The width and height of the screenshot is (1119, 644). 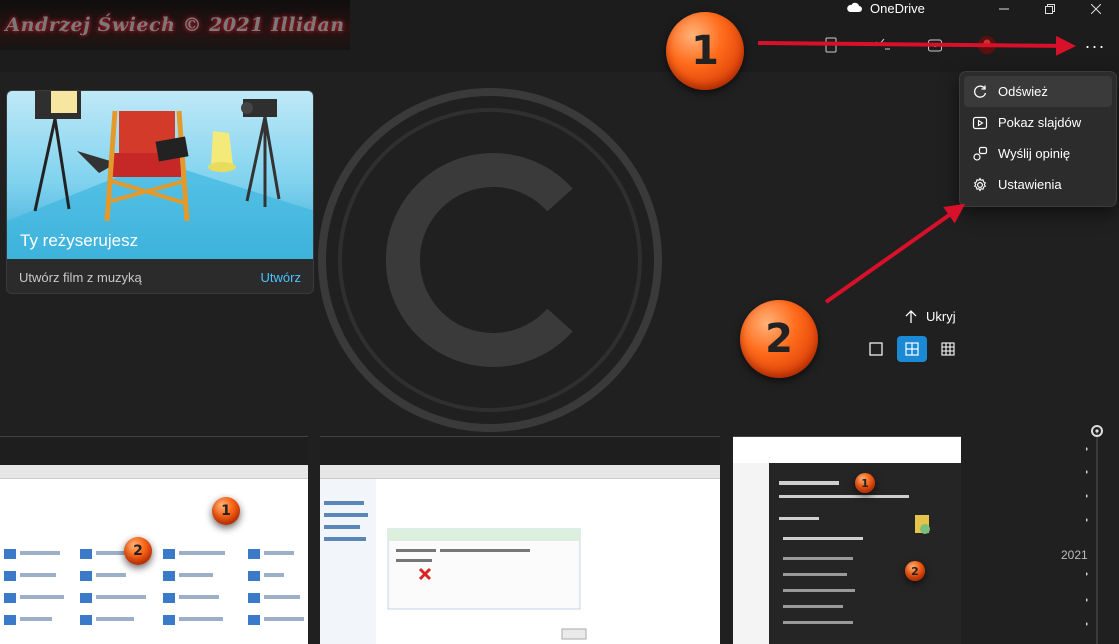 What do you see at coordinates (911, 316) in the screenshot?
I see `arrow-up-icon` at bounding box center [911, 316].